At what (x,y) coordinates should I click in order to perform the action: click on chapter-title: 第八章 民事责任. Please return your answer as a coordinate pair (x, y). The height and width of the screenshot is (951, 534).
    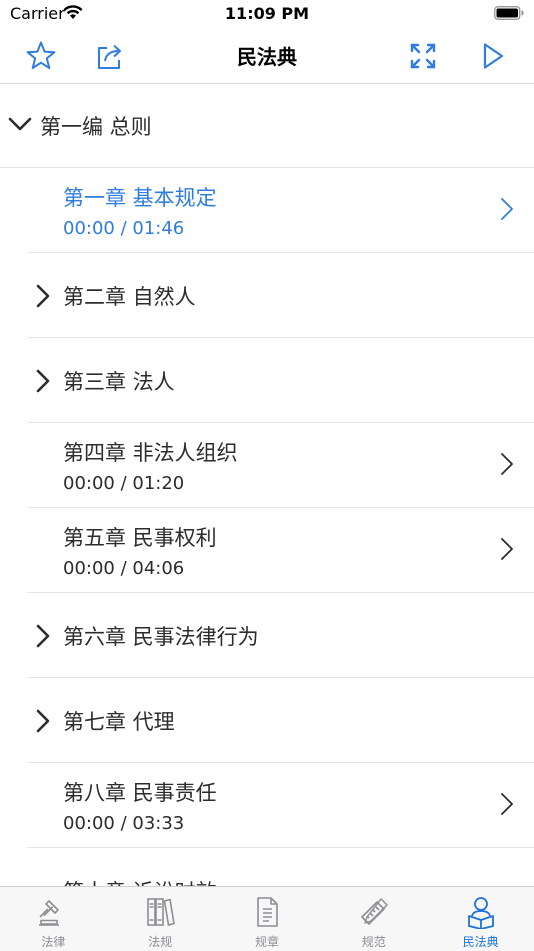
    Looking at the image, I should click on (140, 793).